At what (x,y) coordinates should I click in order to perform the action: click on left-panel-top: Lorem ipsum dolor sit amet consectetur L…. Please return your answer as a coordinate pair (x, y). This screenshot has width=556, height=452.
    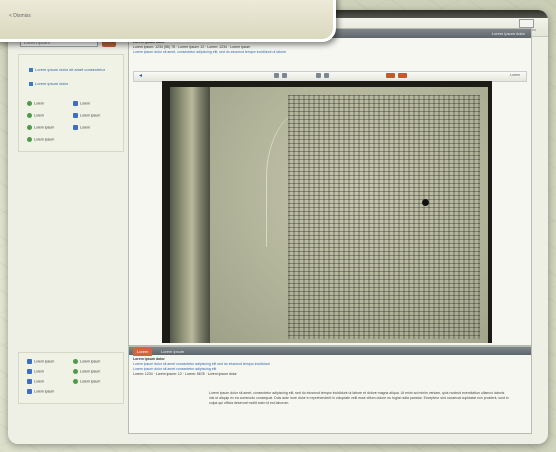
    Looking at the image, I should click on (71, 103).